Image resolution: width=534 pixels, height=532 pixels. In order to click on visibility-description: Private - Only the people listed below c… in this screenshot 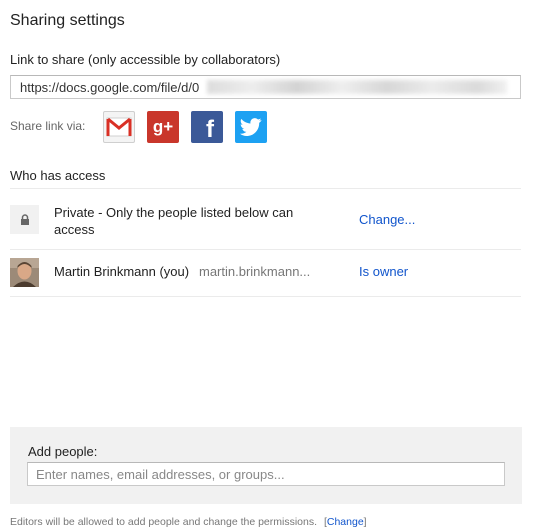, I will do `click(174, 221)`.